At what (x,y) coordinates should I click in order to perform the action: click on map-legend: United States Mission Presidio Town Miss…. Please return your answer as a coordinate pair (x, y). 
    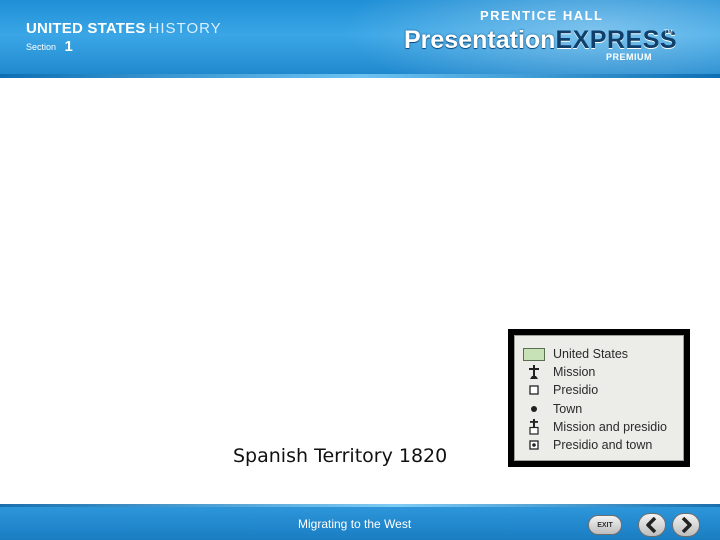
    Looking at the image, I should click on (599, 398).